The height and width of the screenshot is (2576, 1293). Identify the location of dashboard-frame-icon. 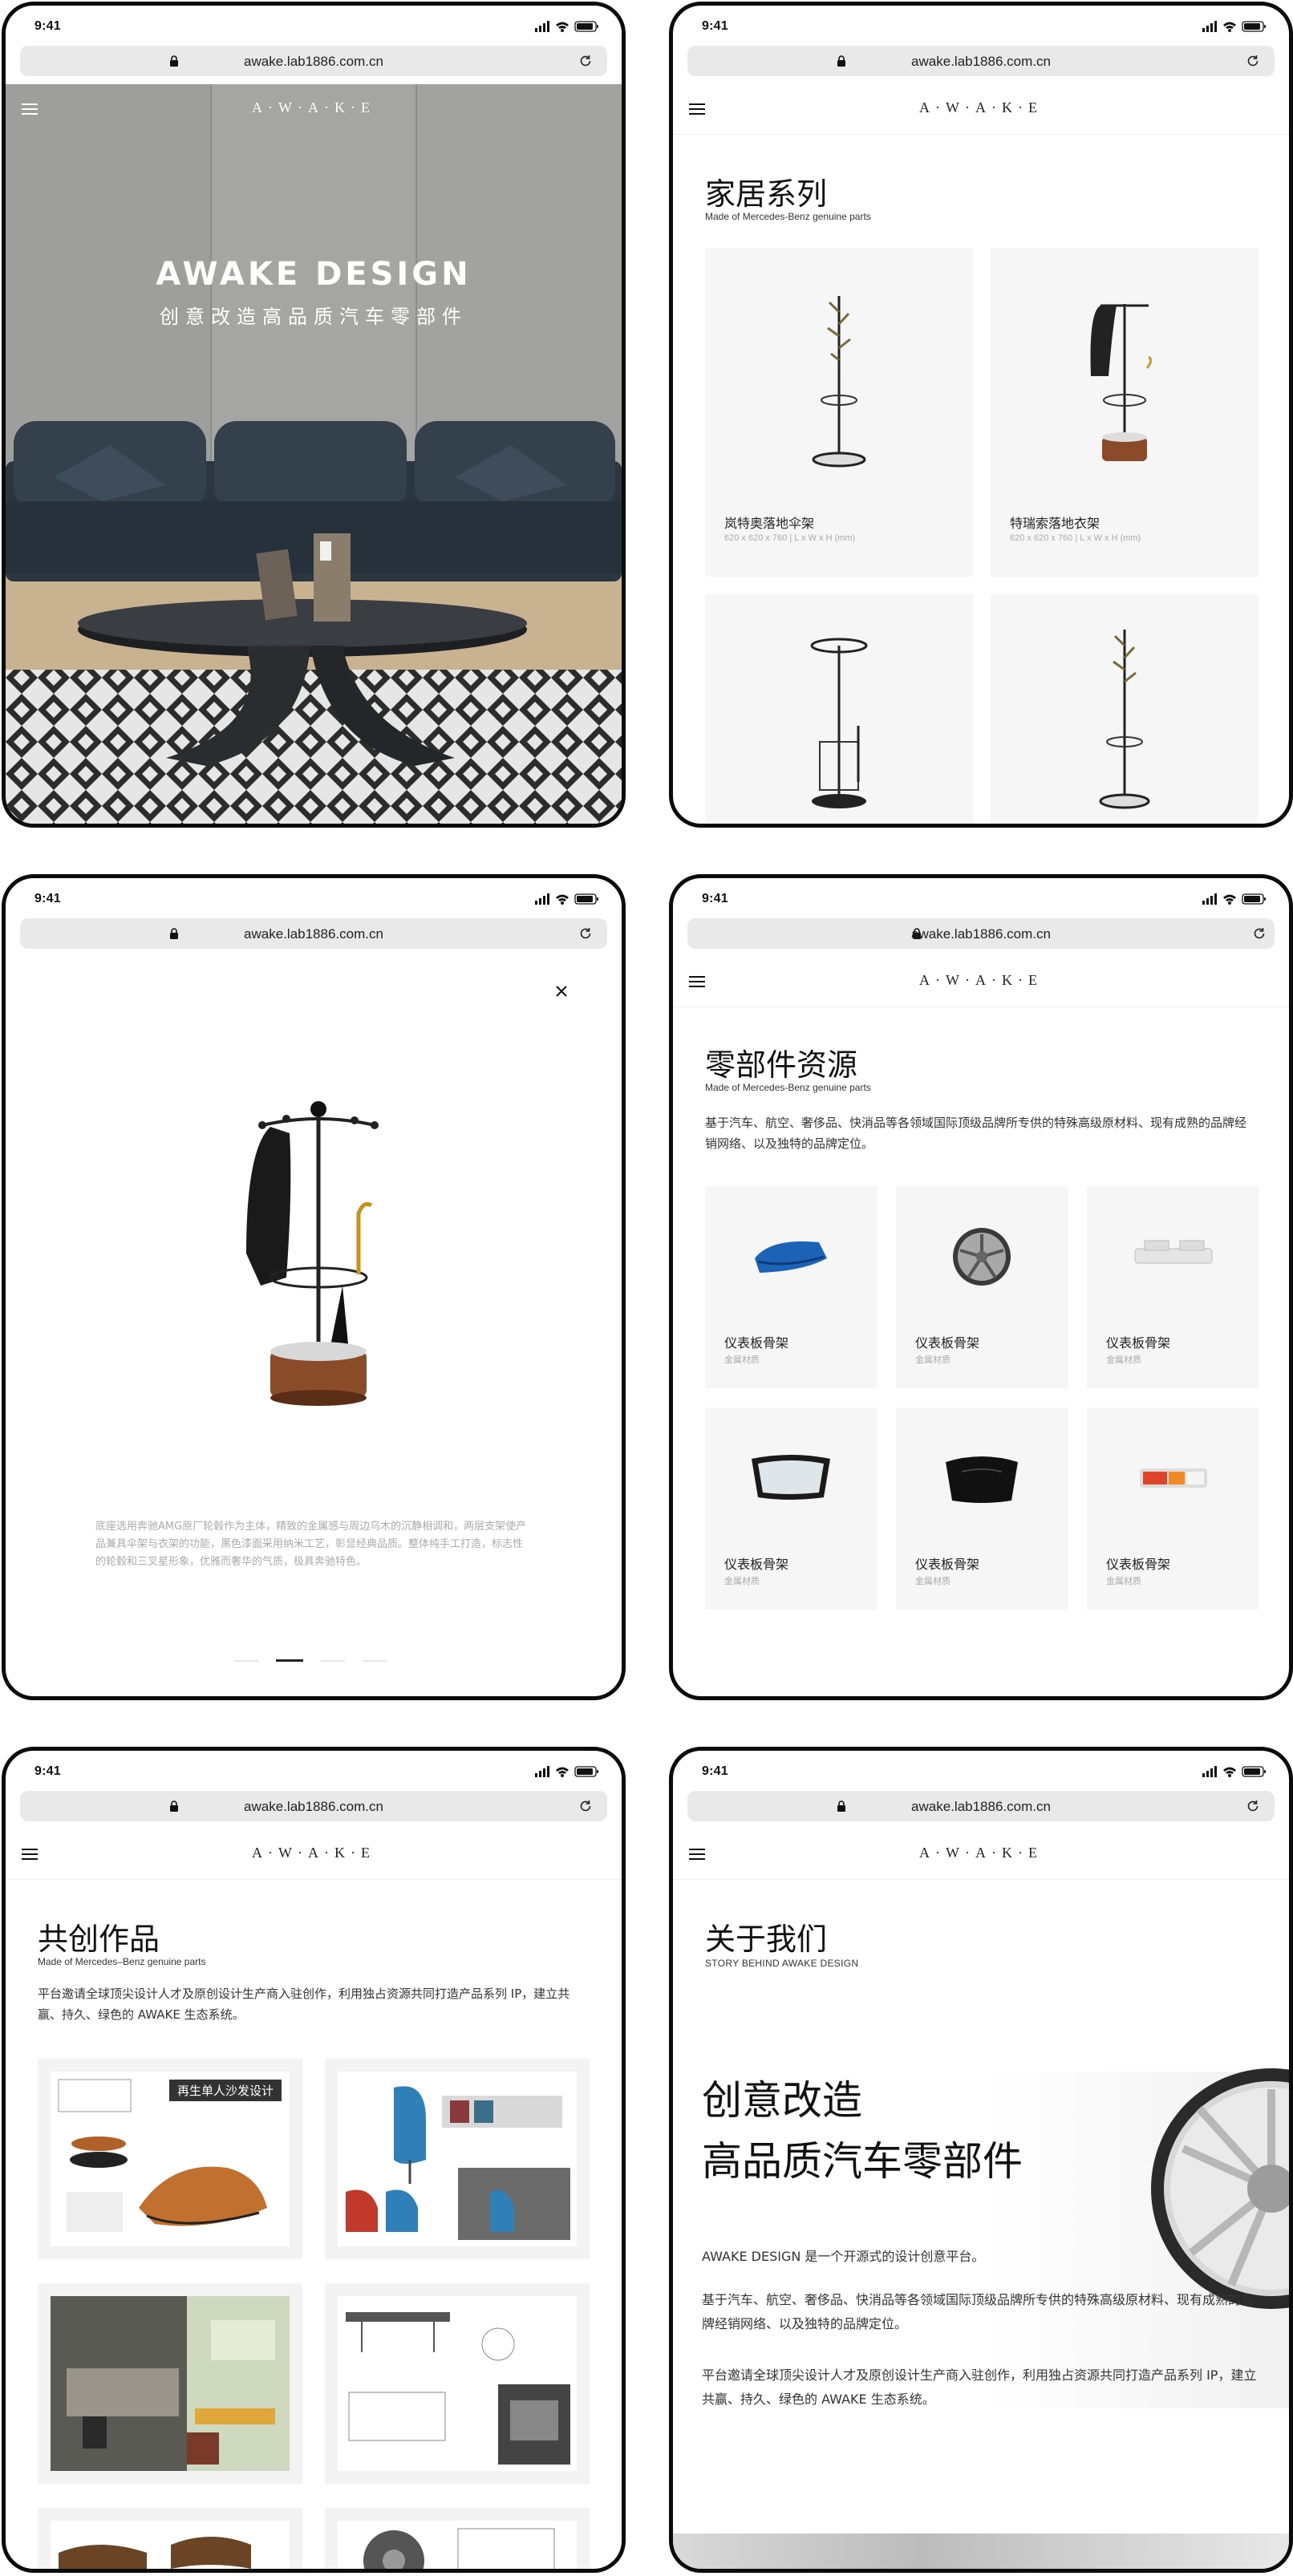
(1174, 1252).